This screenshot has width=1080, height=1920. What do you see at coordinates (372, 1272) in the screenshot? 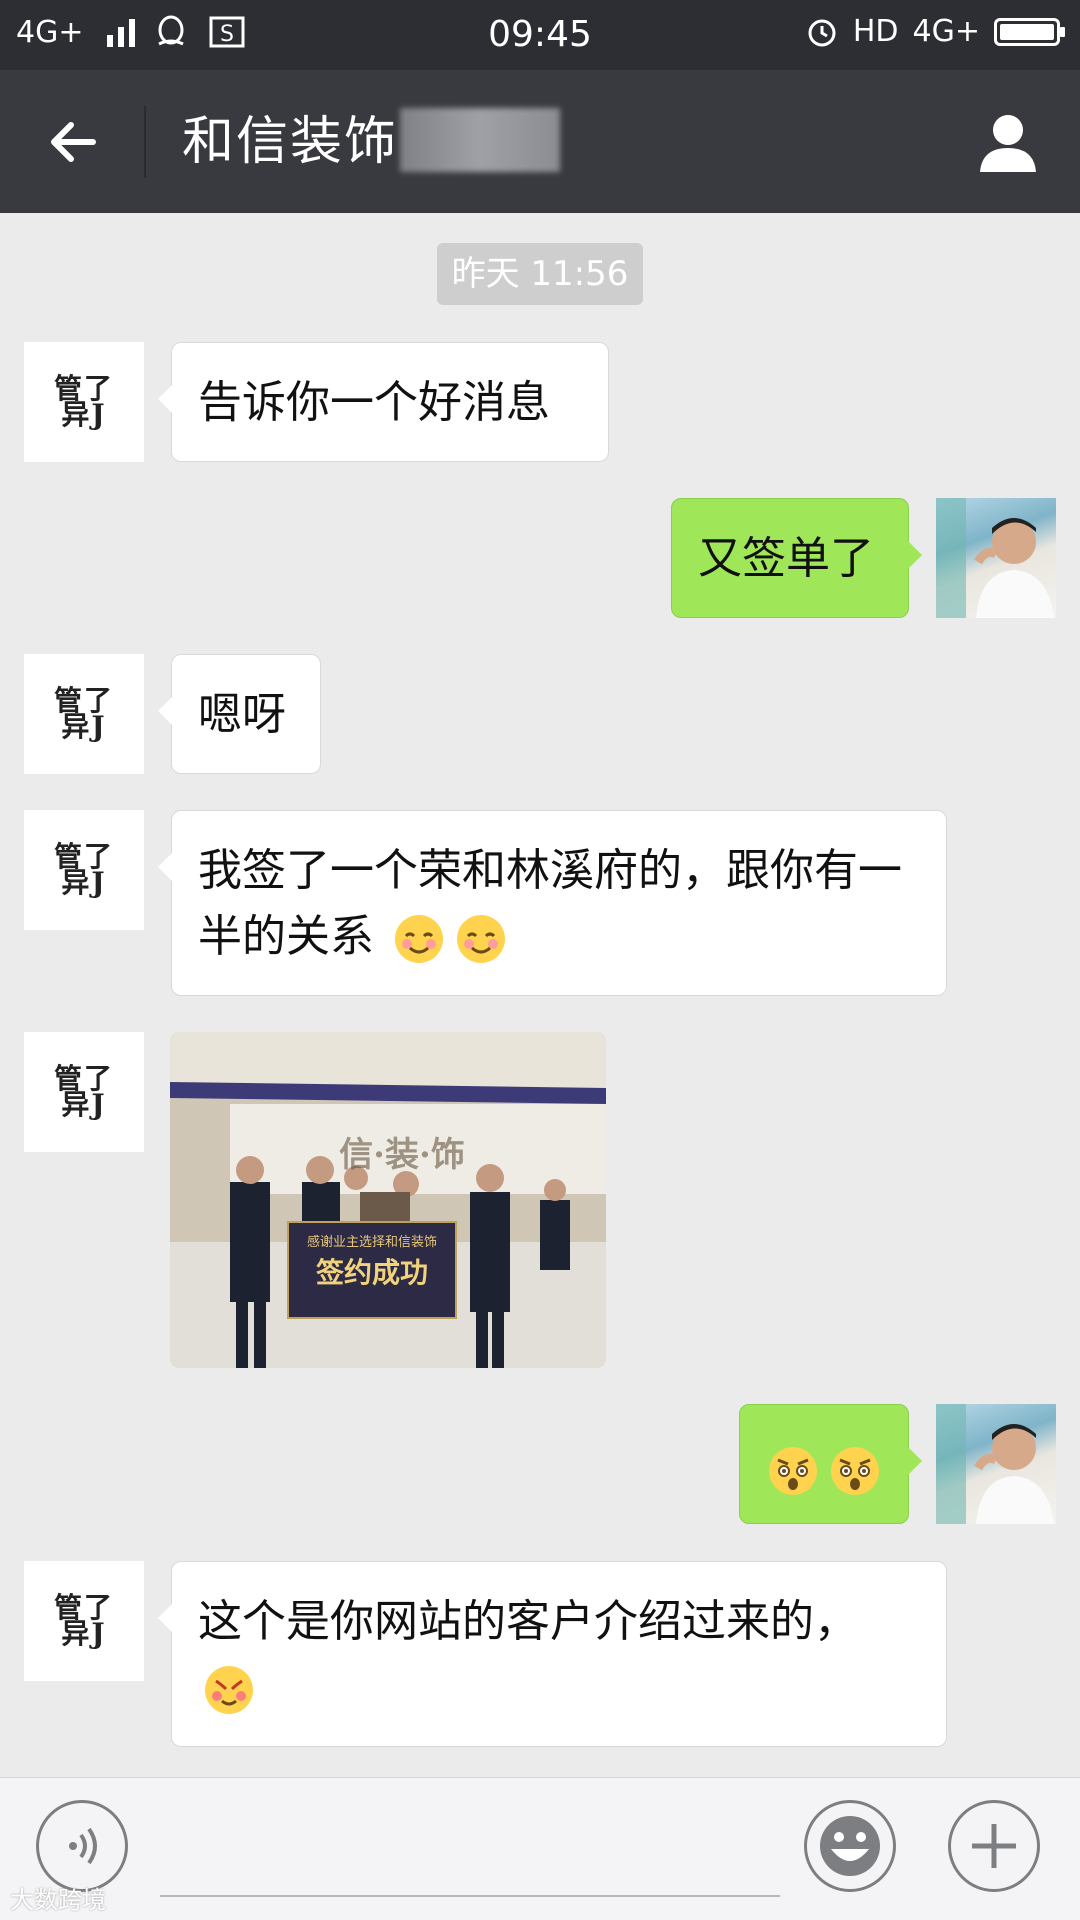
I see `photo-banner-text: 签约成功` at bounding box center [372, 1272].